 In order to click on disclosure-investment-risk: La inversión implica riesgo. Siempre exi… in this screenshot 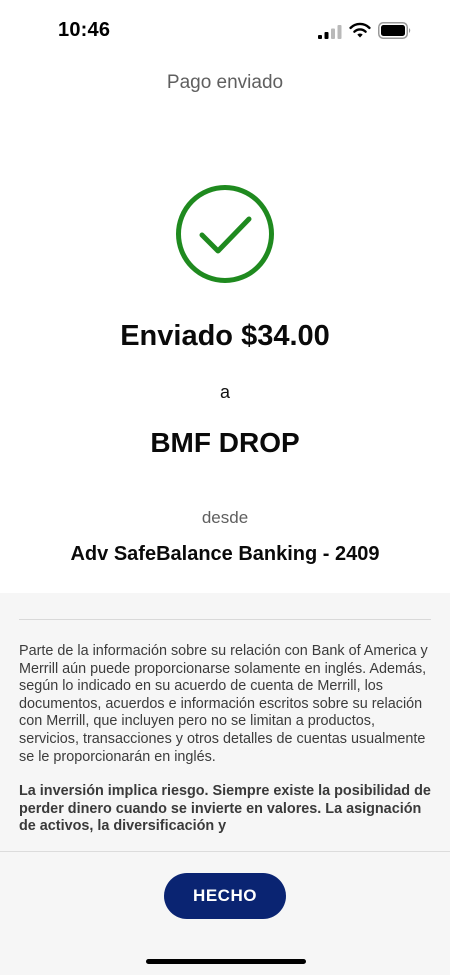, I will do `click(225, 809)`.